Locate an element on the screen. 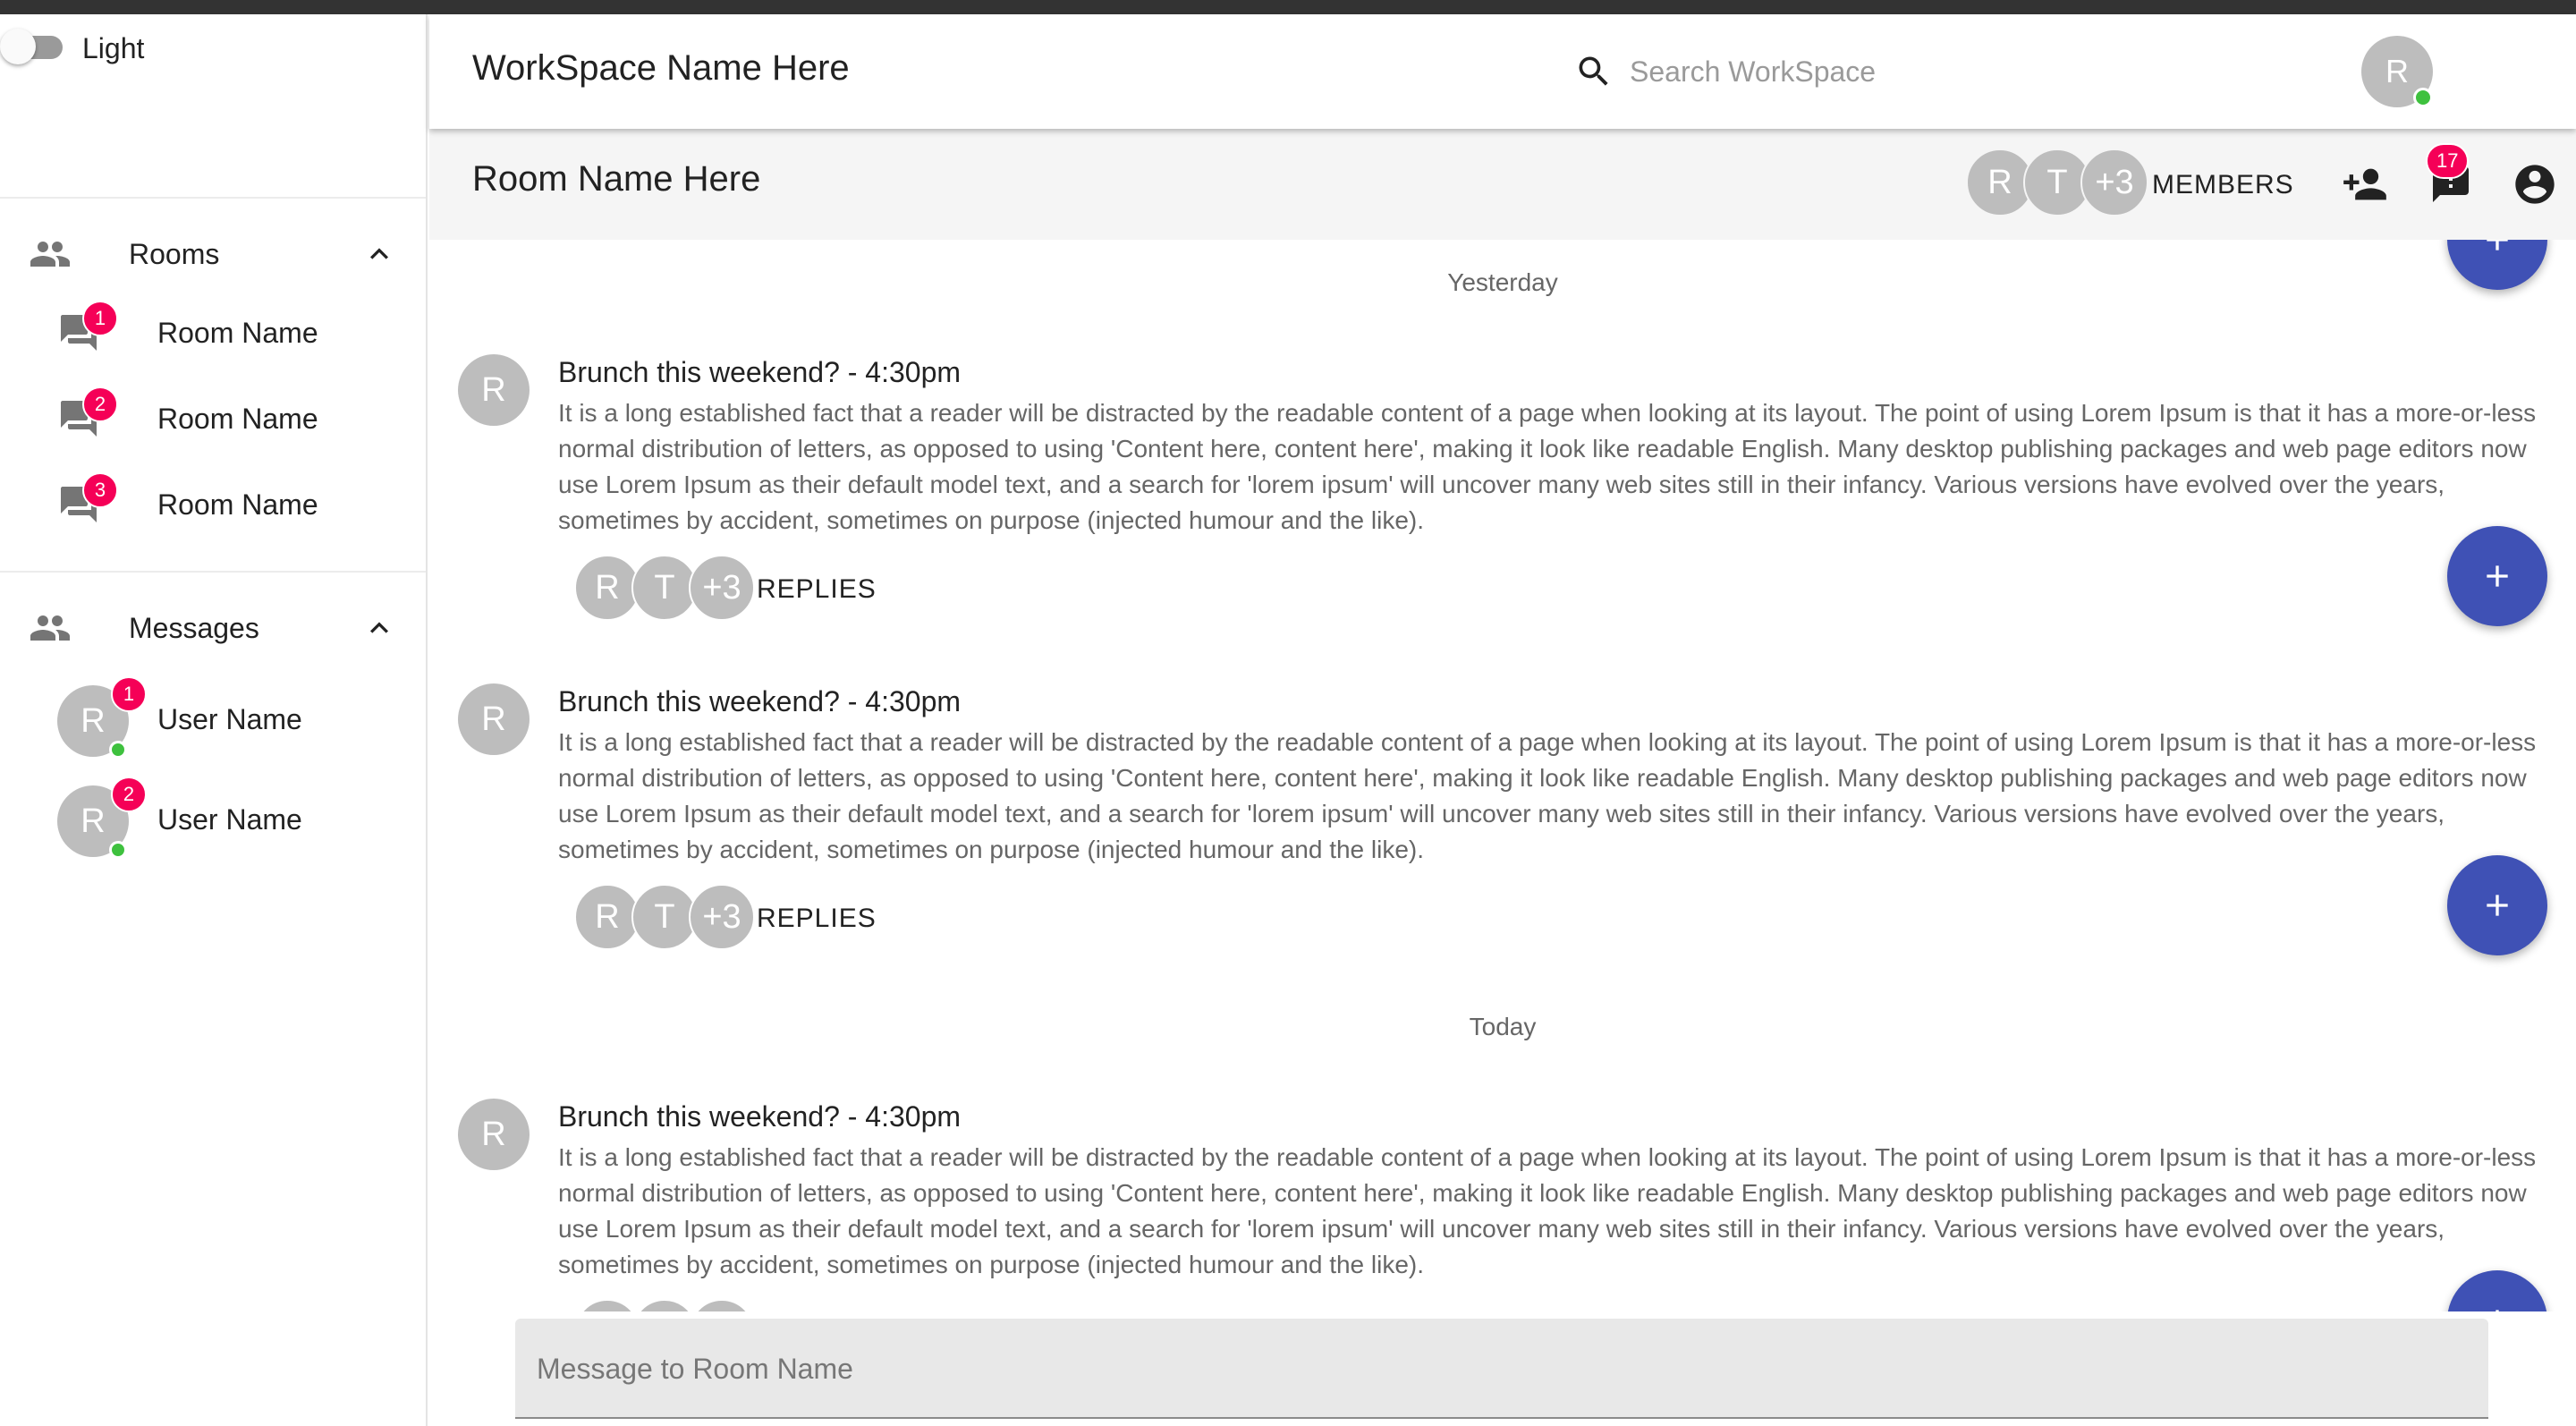  rooms-section-header: Rooms is located at coordinates (213, 254).